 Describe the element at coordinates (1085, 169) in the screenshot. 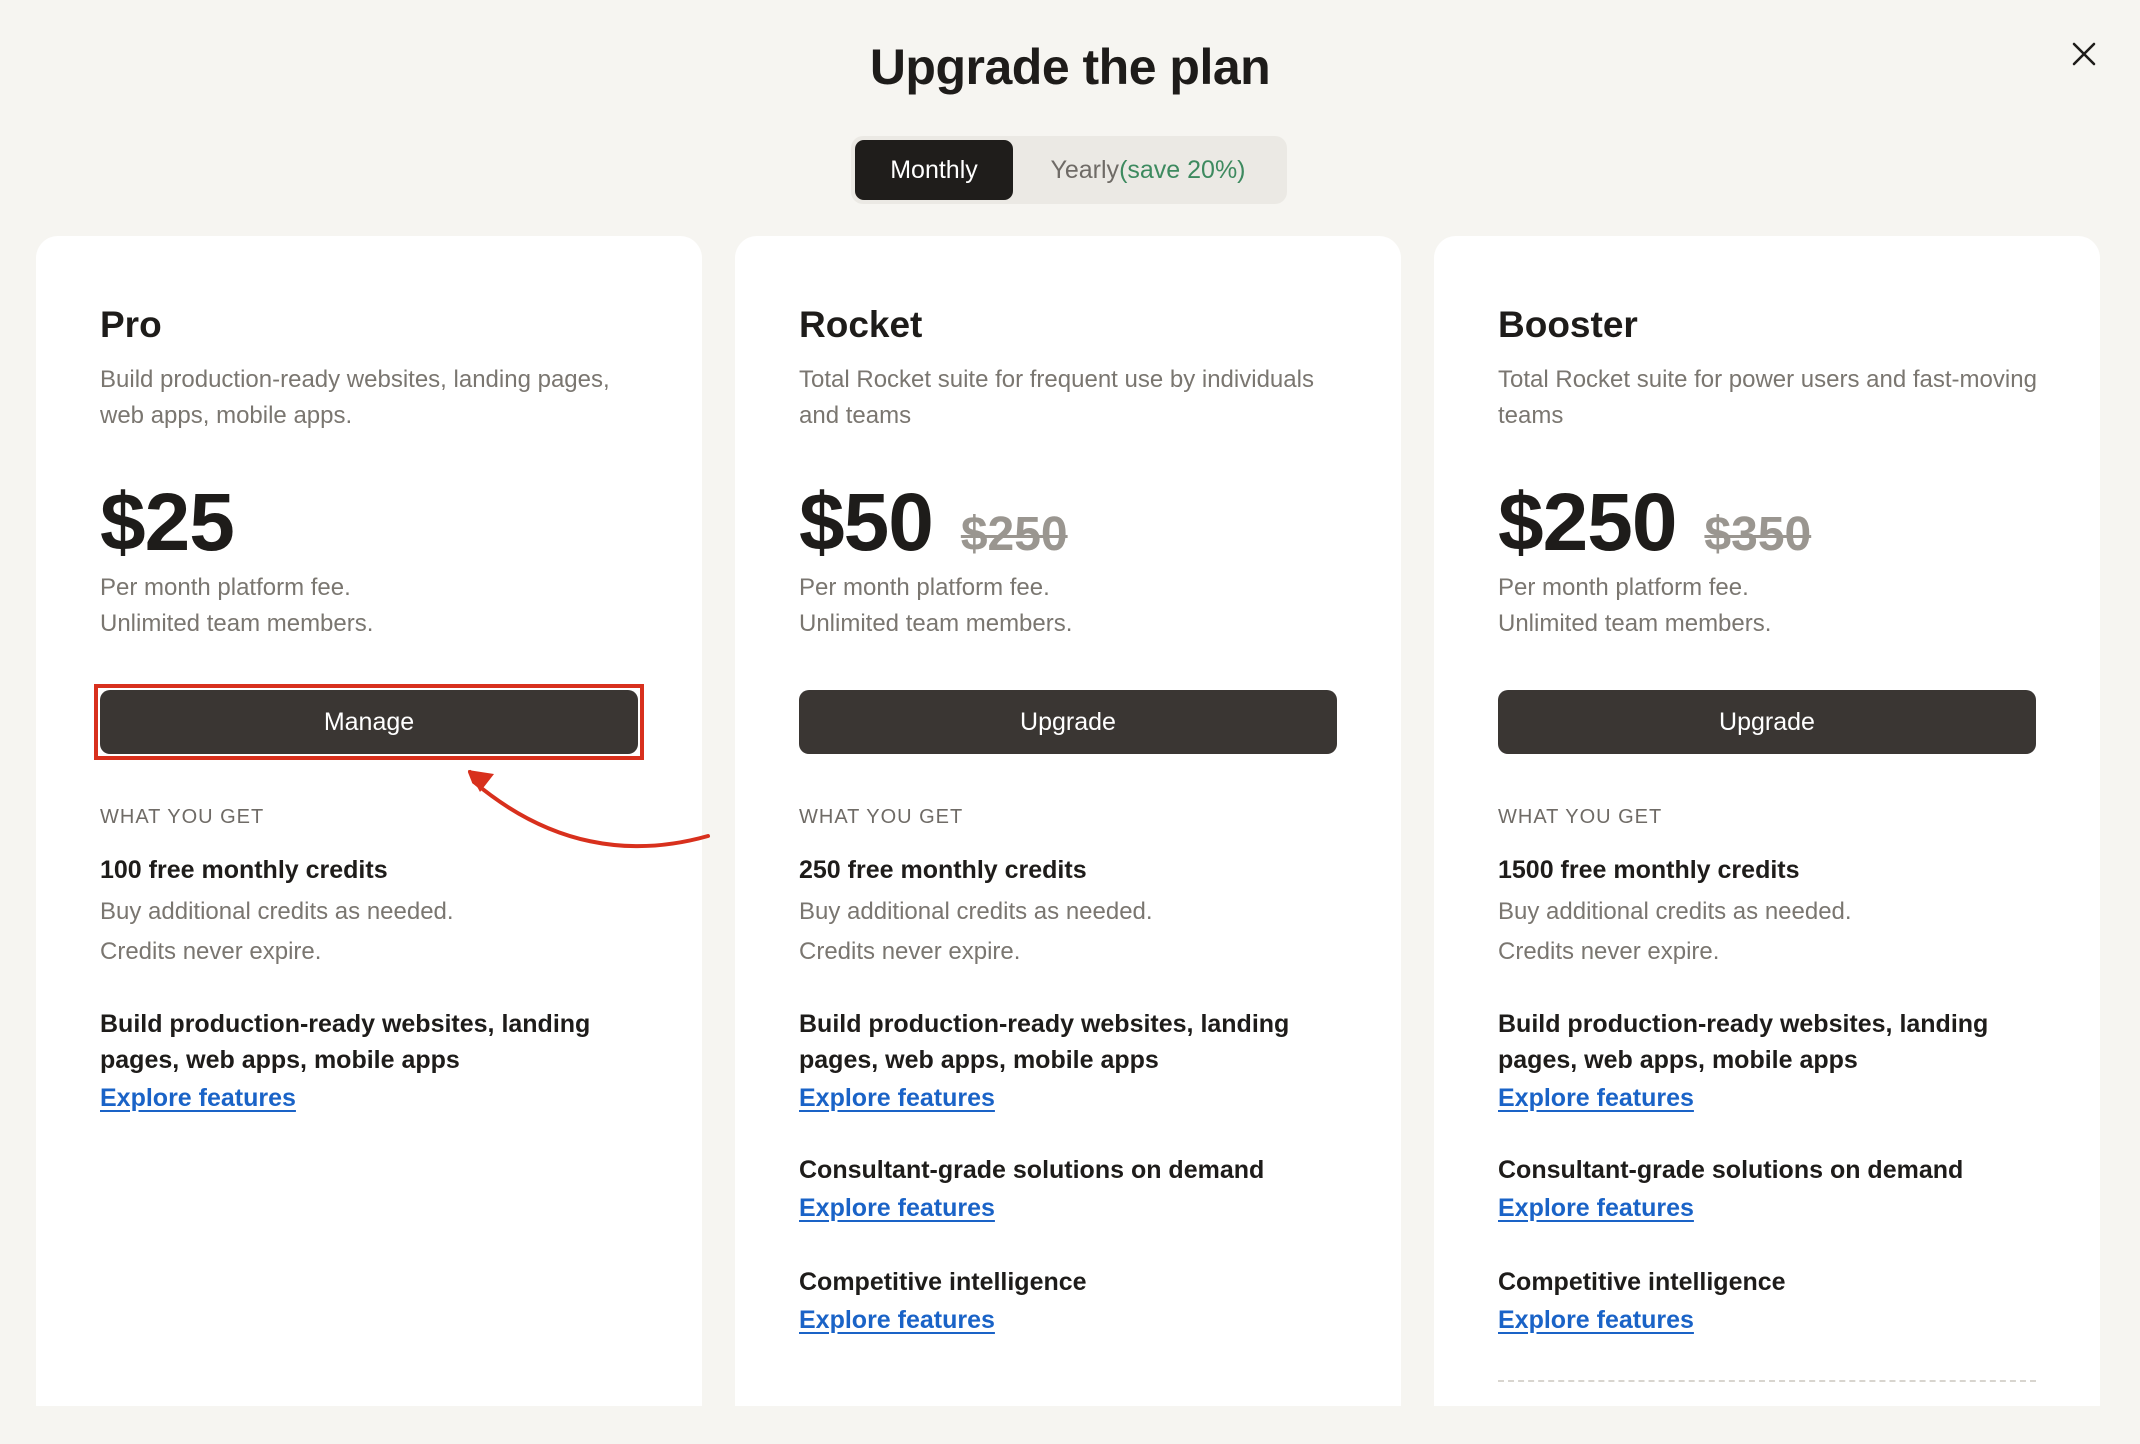

I see `yearly-label: Yearly` at that location.